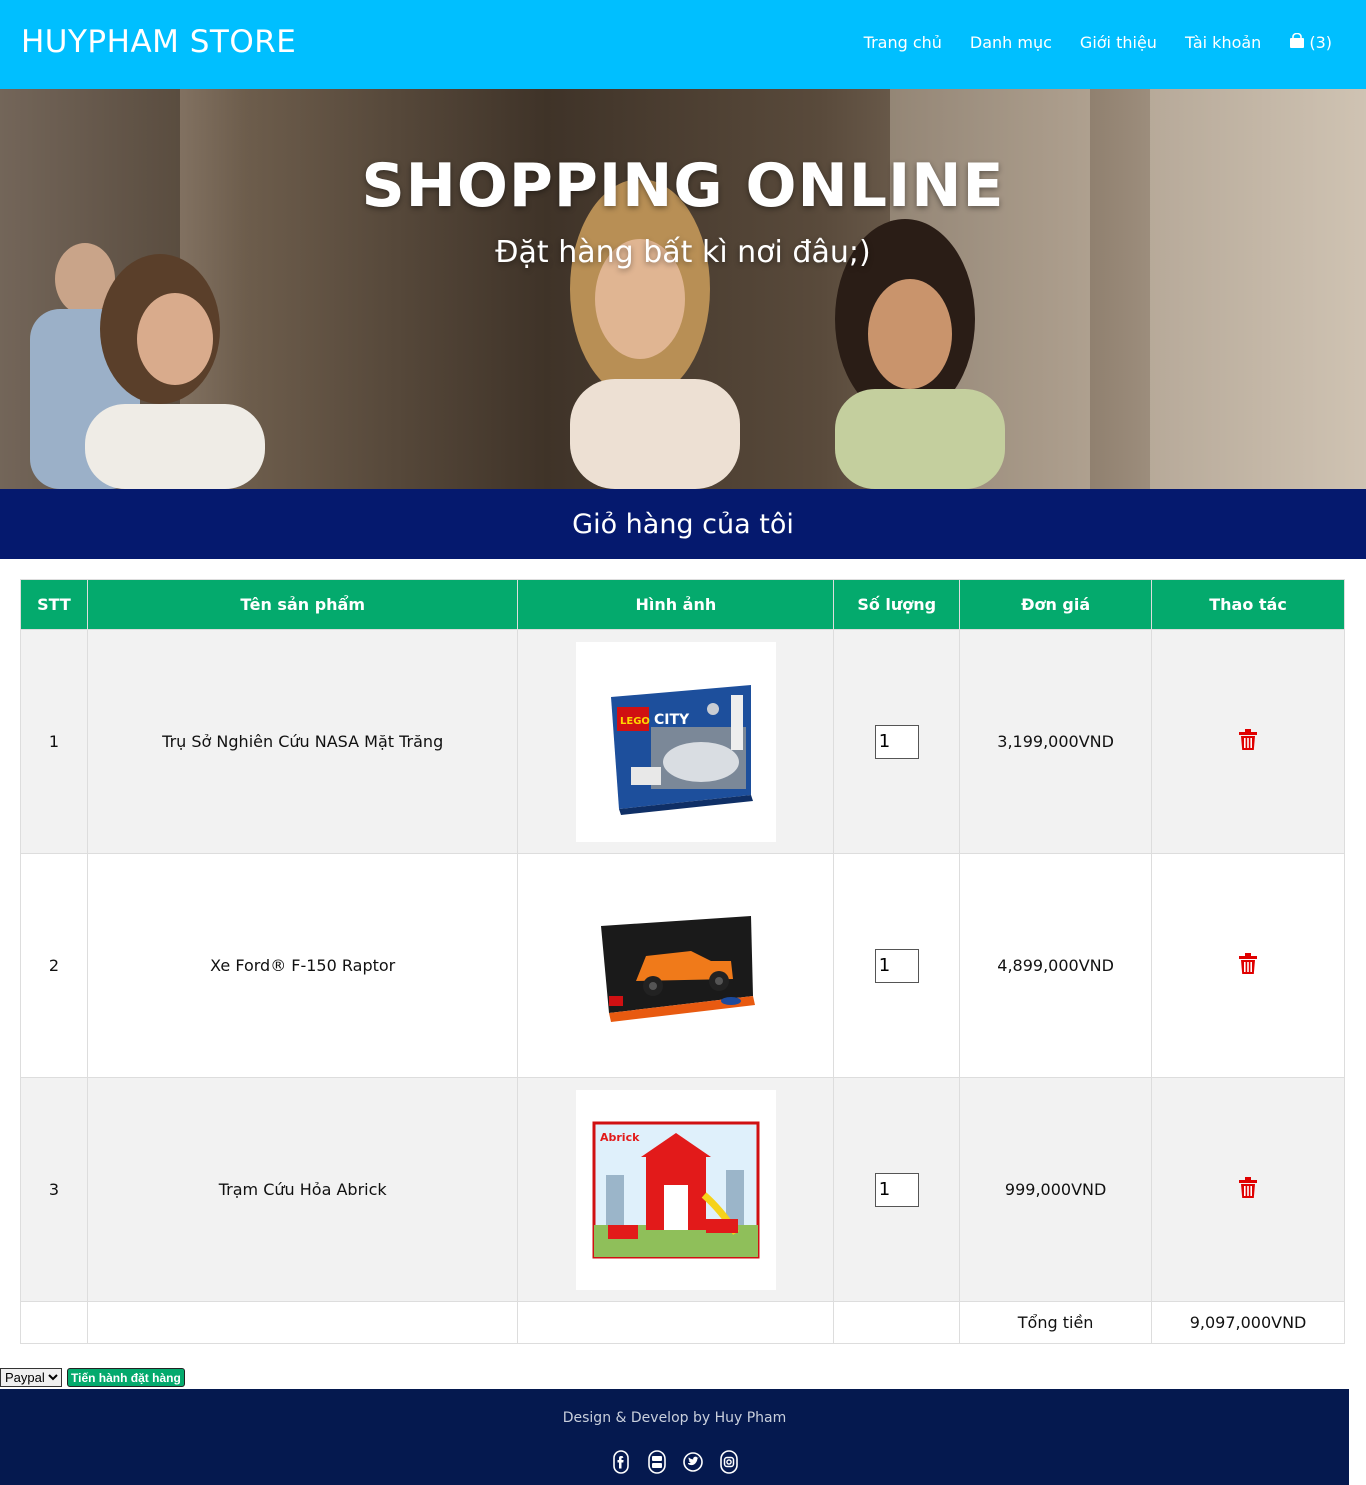 Image resolution: width=1366 pixels, height=1485 pixels. I want to click on total-row: Tổng tiền 9,097,000VND, so click(682, 1322).